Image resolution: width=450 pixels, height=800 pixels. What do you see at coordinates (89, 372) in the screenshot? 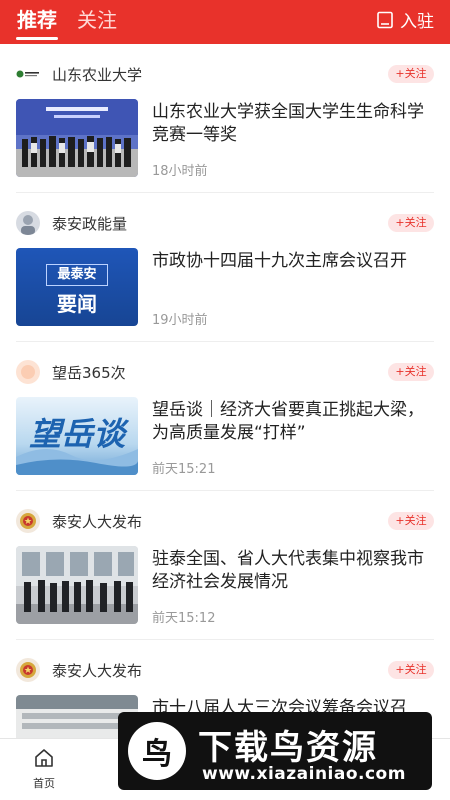
I see `source-name: 望岳365次` at bounding box center [89, 372].